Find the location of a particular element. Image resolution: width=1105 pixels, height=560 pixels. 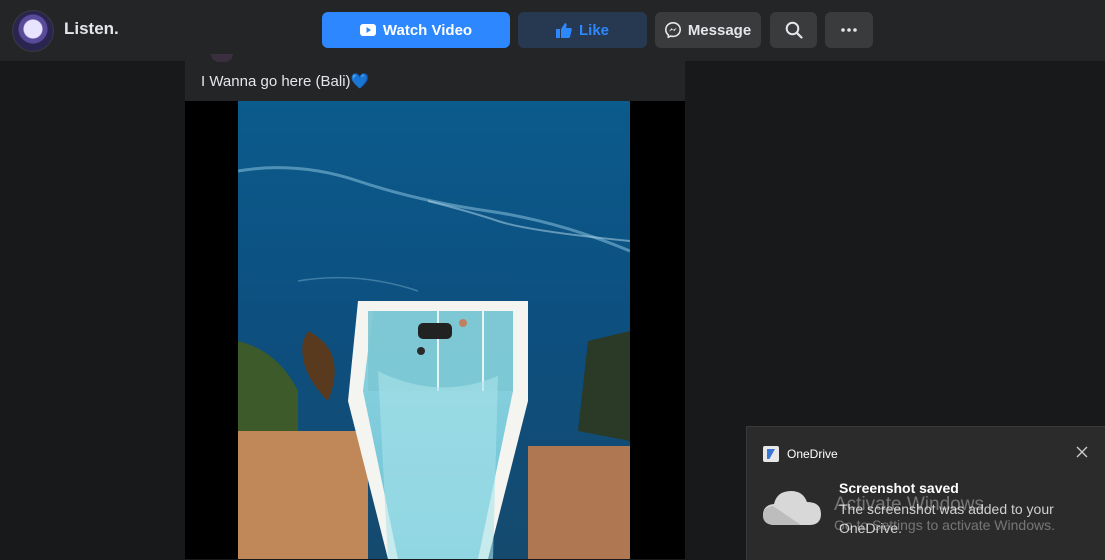

notification-title: Screenshot saved is located at coordinates (899, 488).